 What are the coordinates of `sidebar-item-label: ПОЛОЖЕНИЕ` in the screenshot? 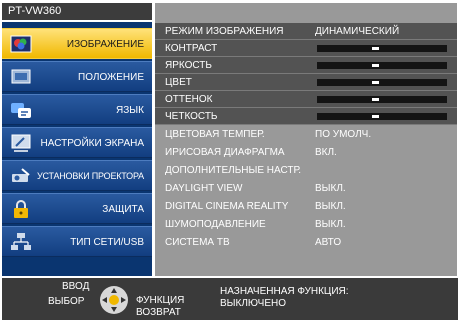 It's located at (111, 77).